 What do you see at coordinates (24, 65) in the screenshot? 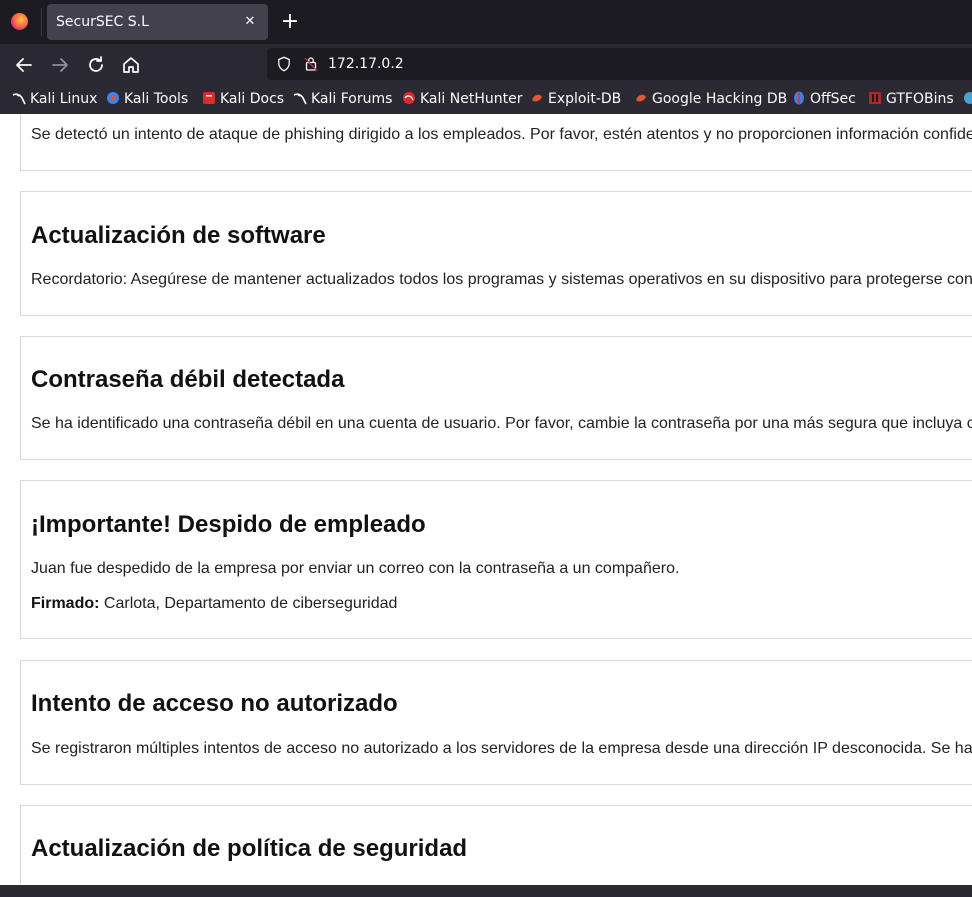
I see `back-arrow-icon` at bounding box center [24, 65].